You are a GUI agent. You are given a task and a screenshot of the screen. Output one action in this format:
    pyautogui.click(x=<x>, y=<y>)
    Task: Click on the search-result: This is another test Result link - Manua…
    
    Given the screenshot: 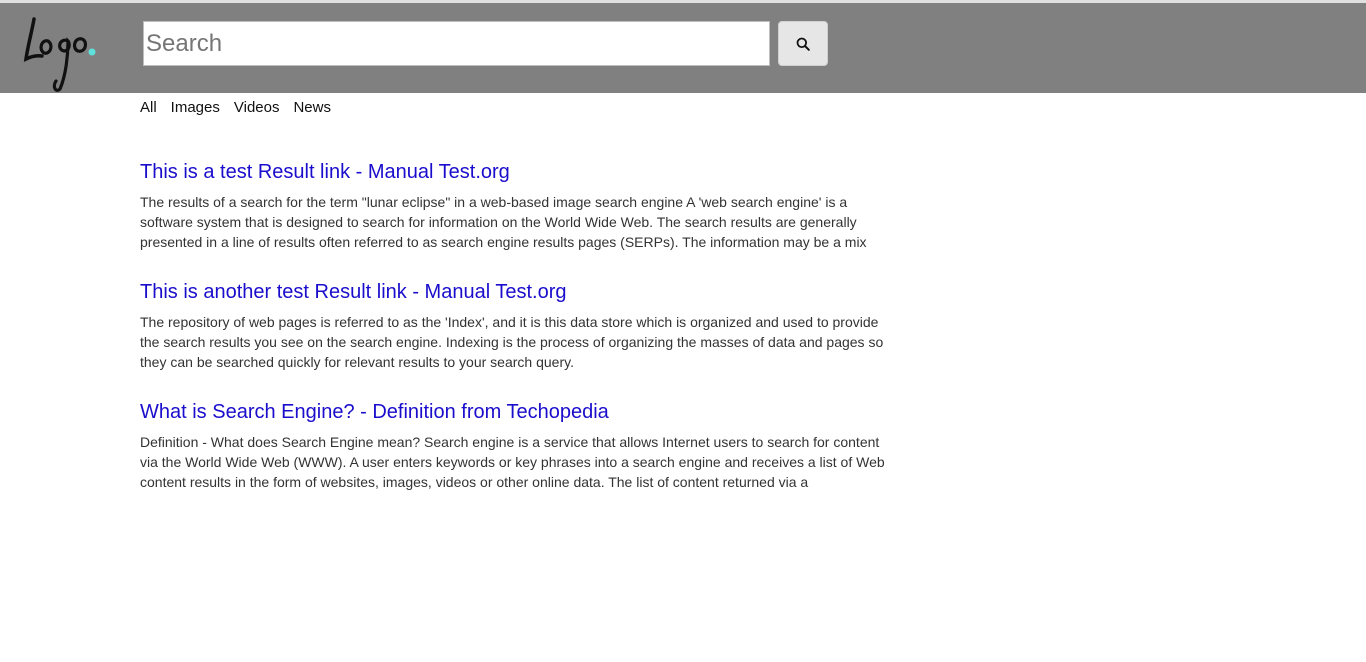 What is the action you would take?
    pyautogui.click(x=512, y=325)
    